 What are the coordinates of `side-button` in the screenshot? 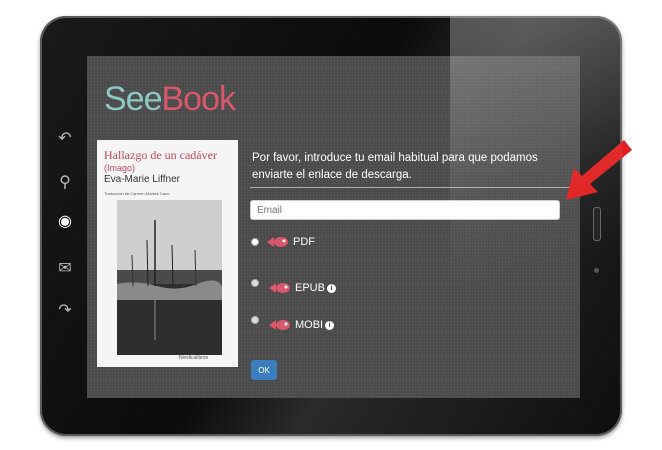 It's located at (597, 224).